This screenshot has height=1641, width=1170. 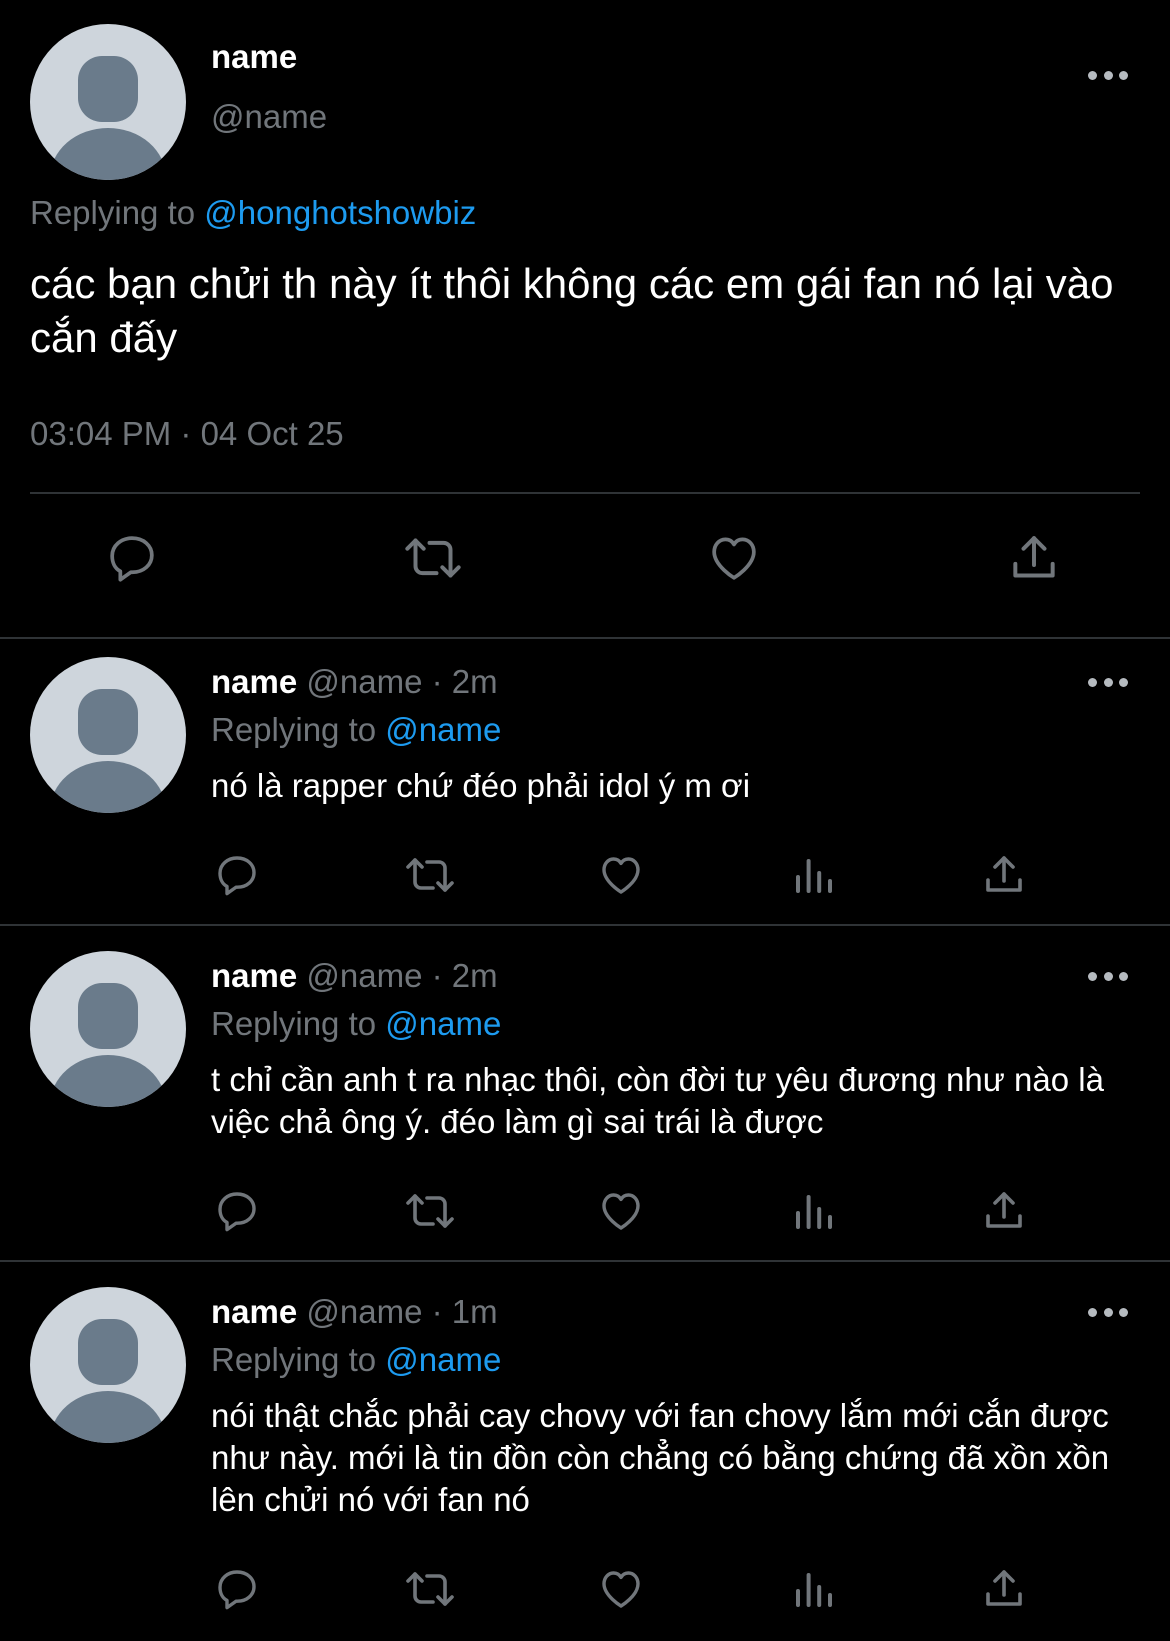 I want to click on tweet-text: nó là rapper chứ đéo phải idol ý m ơi, so click(x=481, y=785).